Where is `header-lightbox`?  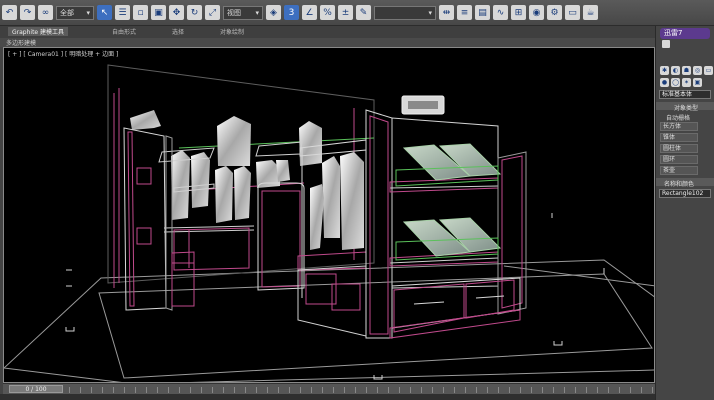 header-lightbox is located at coordinates (423, 105).